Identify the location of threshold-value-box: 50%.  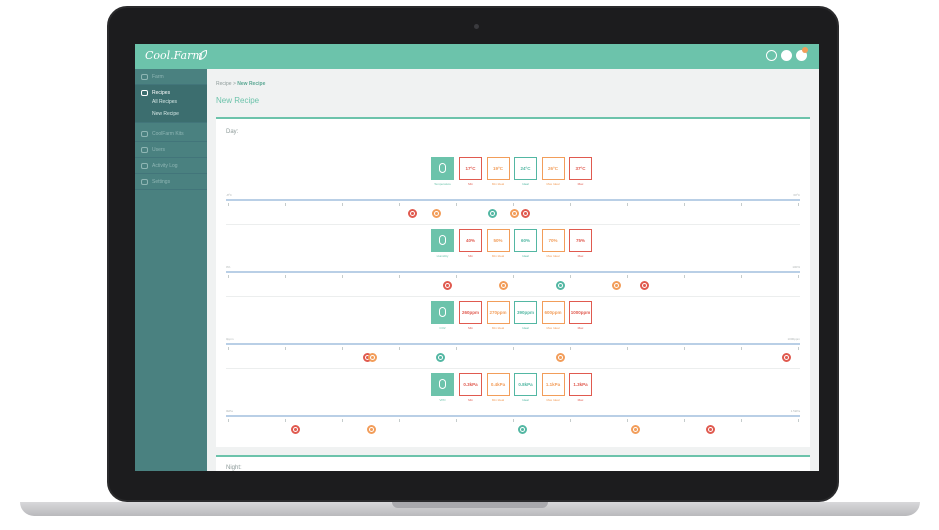
(498, 240).